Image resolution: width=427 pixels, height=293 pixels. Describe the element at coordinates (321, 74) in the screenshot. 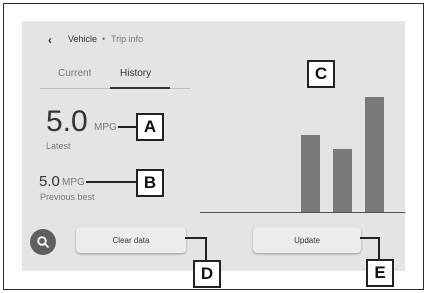

I see `callout-c: C` at that location.